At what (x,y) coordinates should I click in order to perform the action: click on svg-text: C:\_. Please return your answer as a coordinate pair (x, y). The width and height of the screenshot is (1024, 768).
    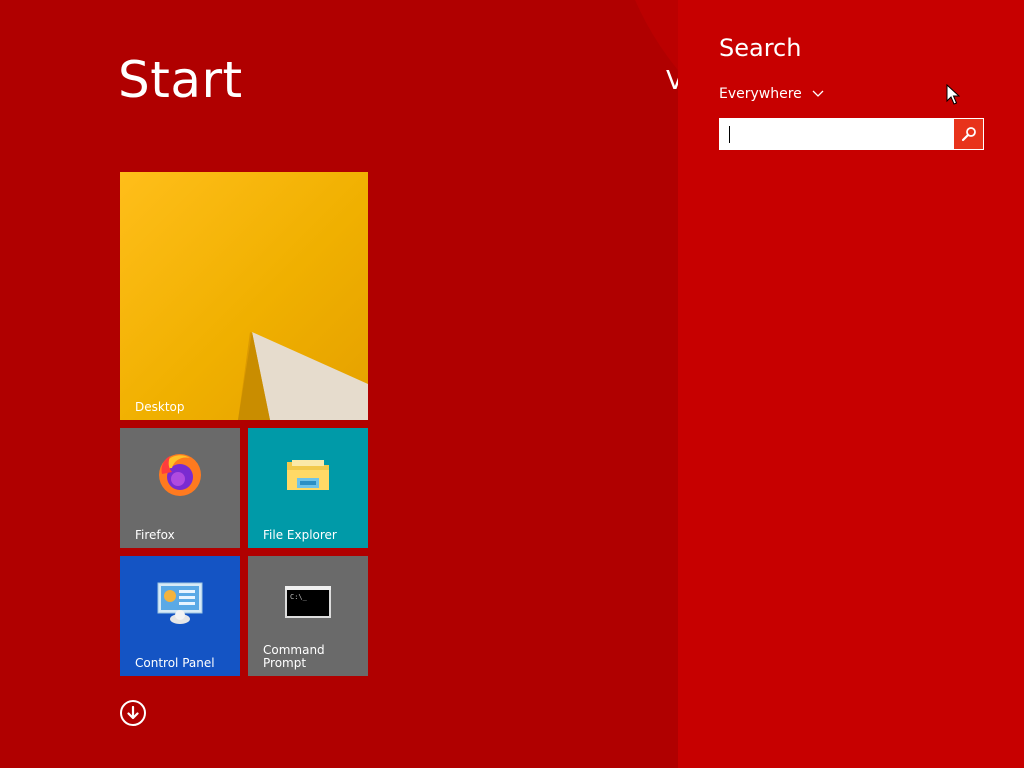
    Looking at the image, I should click on (299, 597).